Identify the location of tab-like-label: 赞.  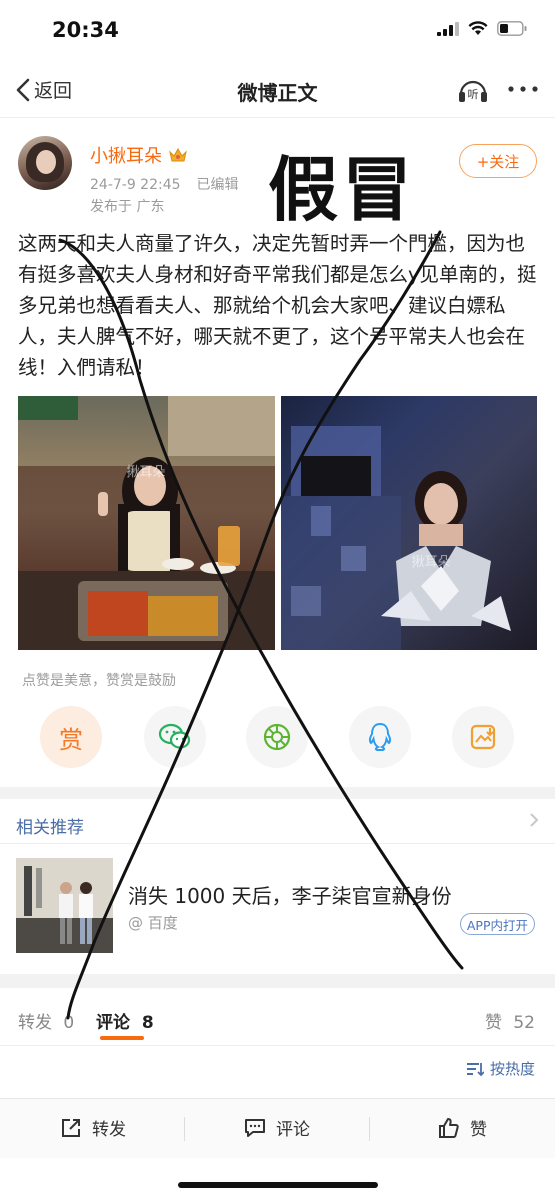
(493, 1023).